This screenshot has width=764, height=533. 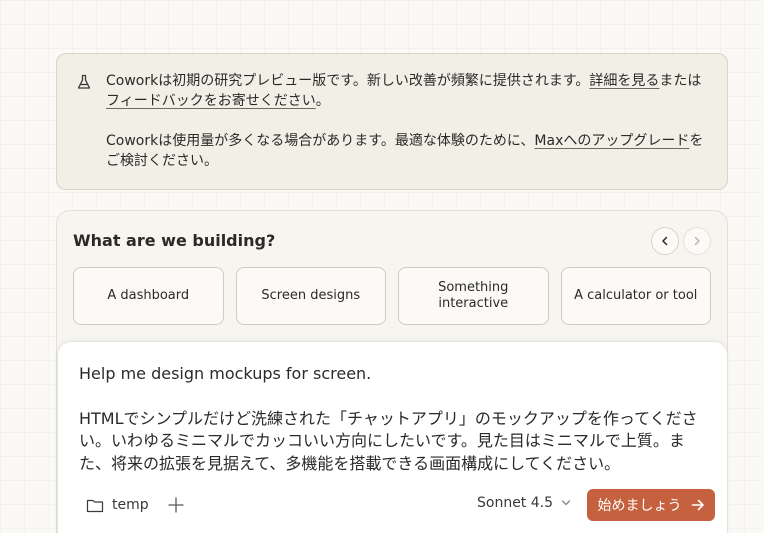 I want to click on folder-icon, so click(x=95, y=505).